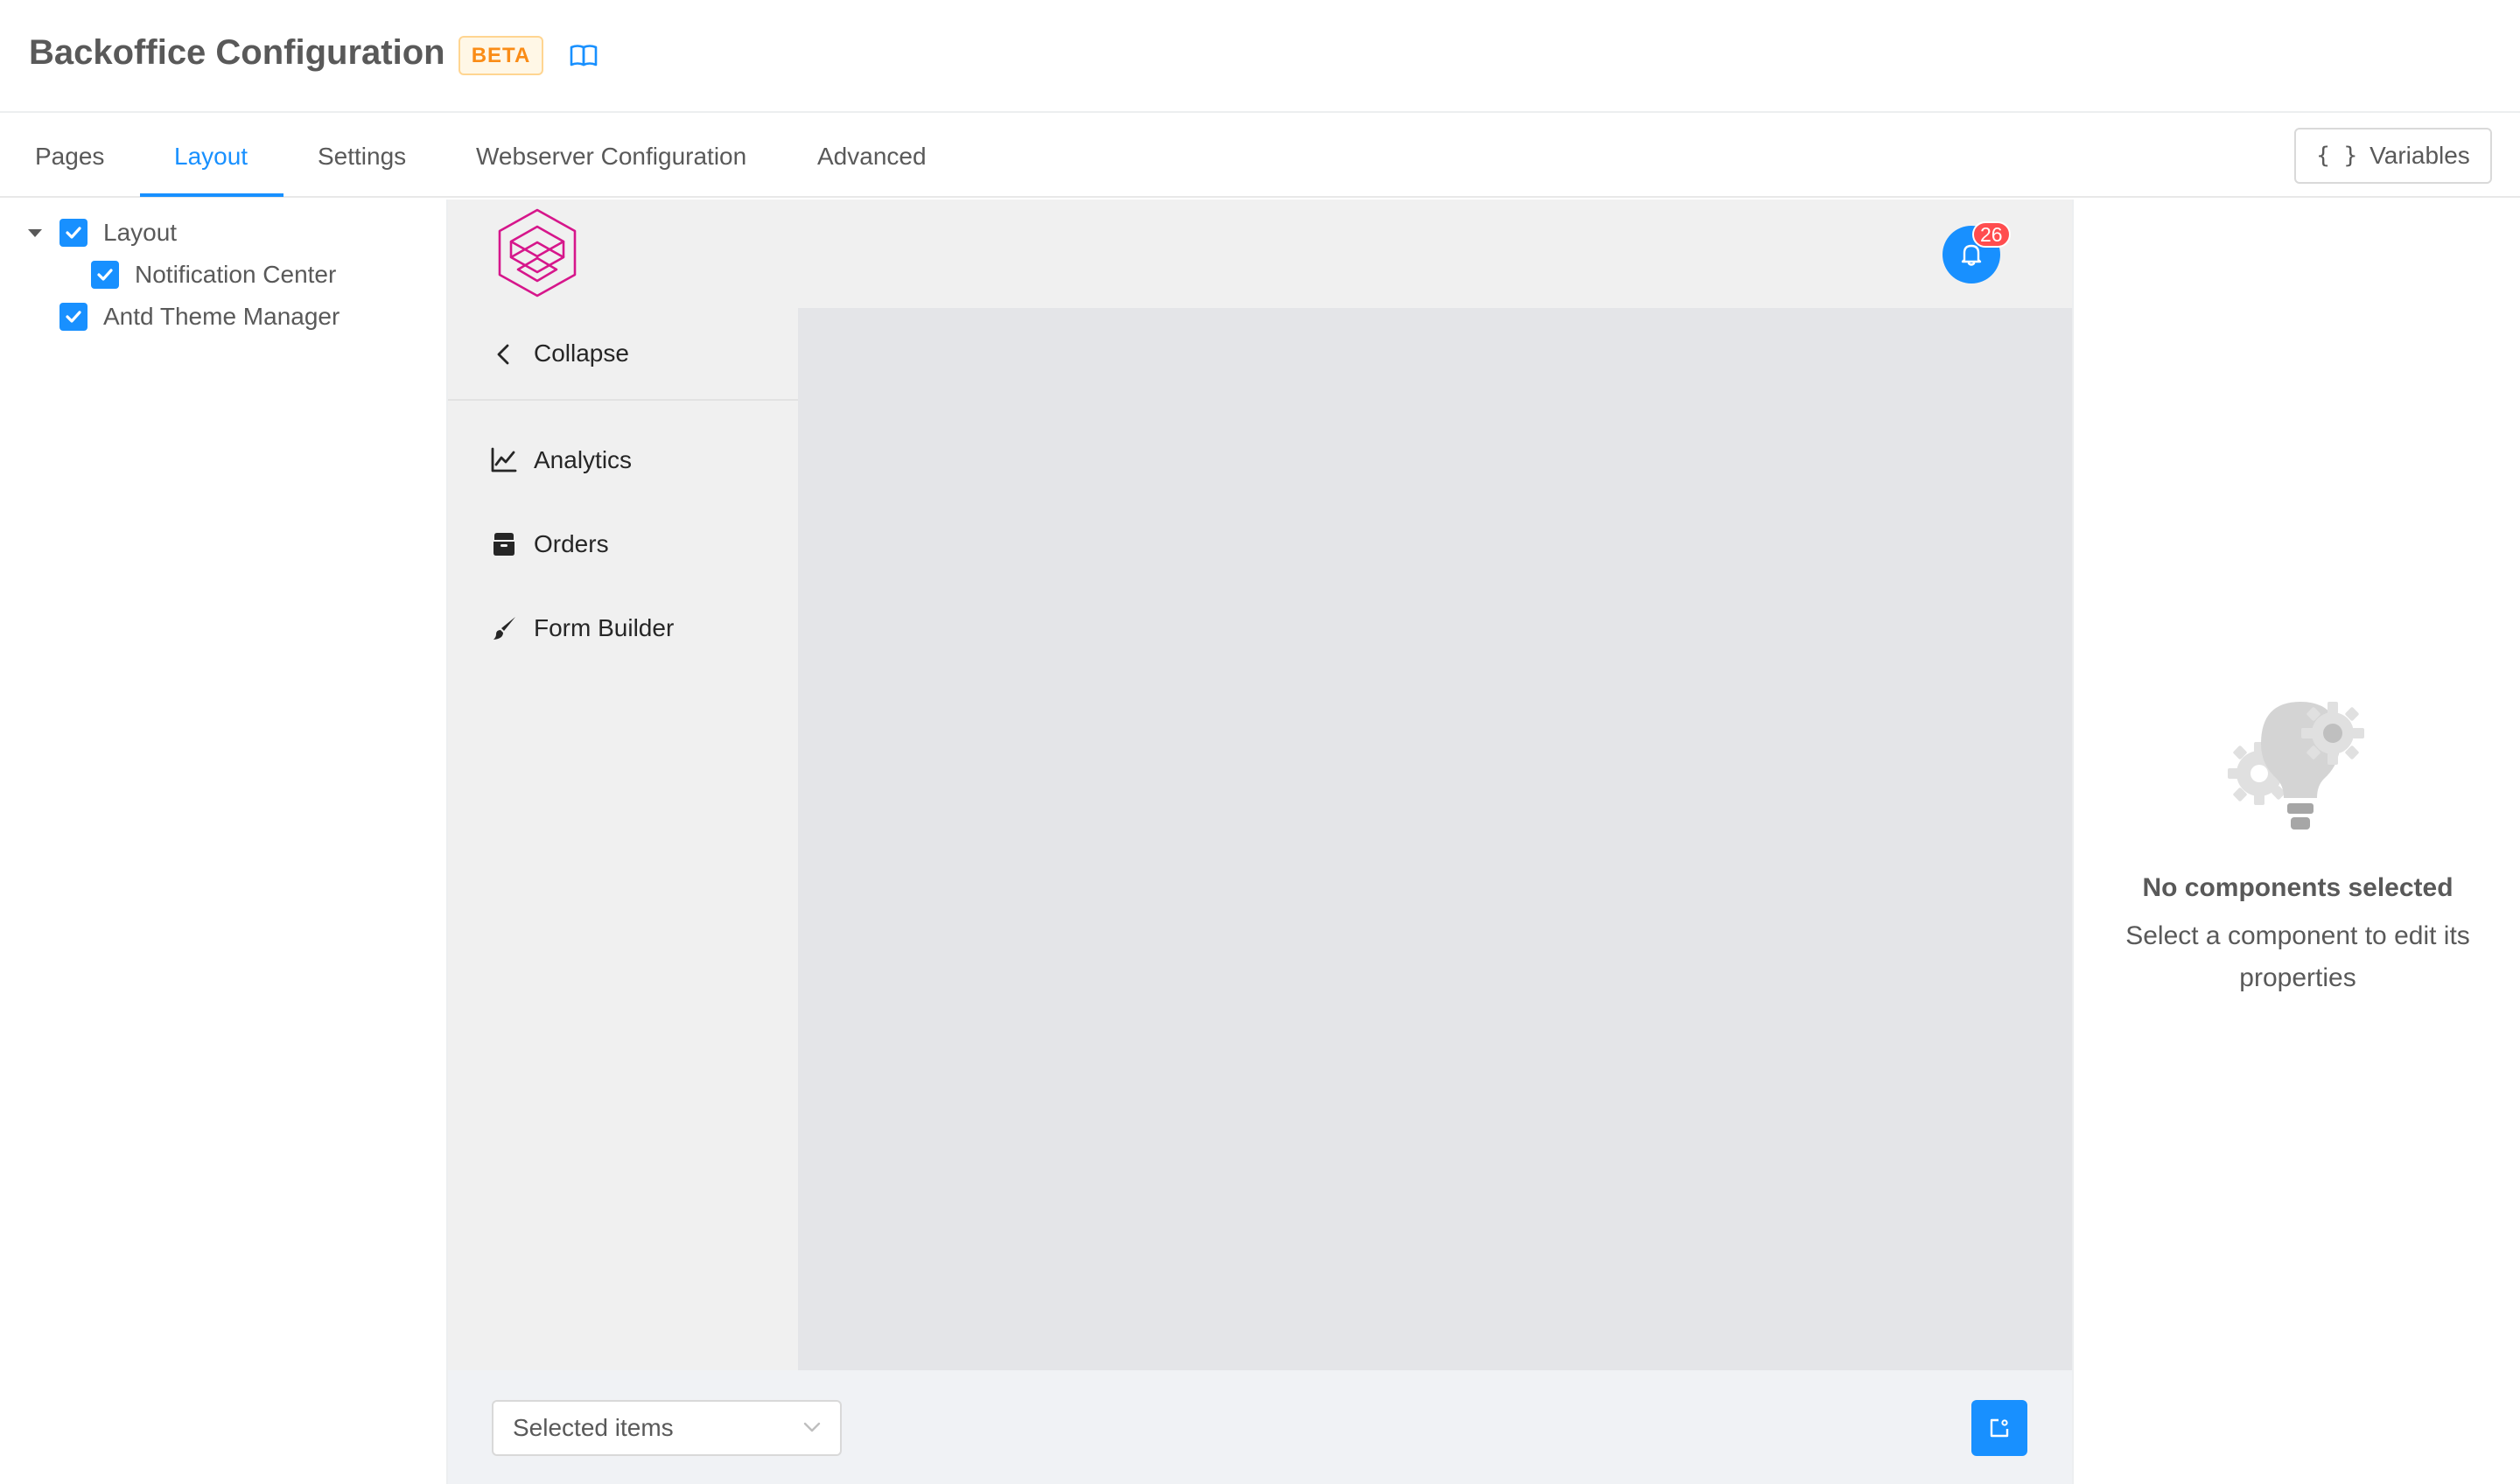  Describe the element at coordinates (504, 628) in the screenshot. I see `brush-icon` at that location.